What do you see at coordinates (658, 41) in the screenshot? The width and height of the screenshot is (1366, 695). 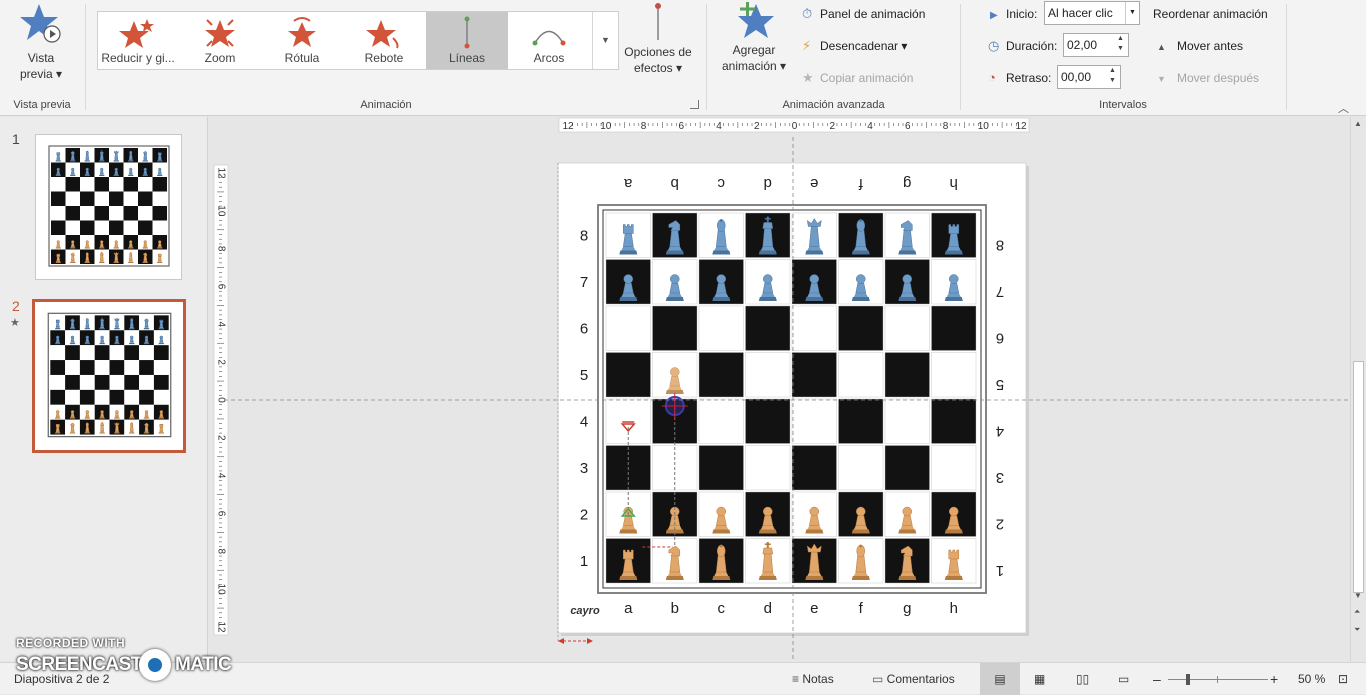 I see `effect-options-button: Opciones de efectos ▾` at bounding box center [658, 41].